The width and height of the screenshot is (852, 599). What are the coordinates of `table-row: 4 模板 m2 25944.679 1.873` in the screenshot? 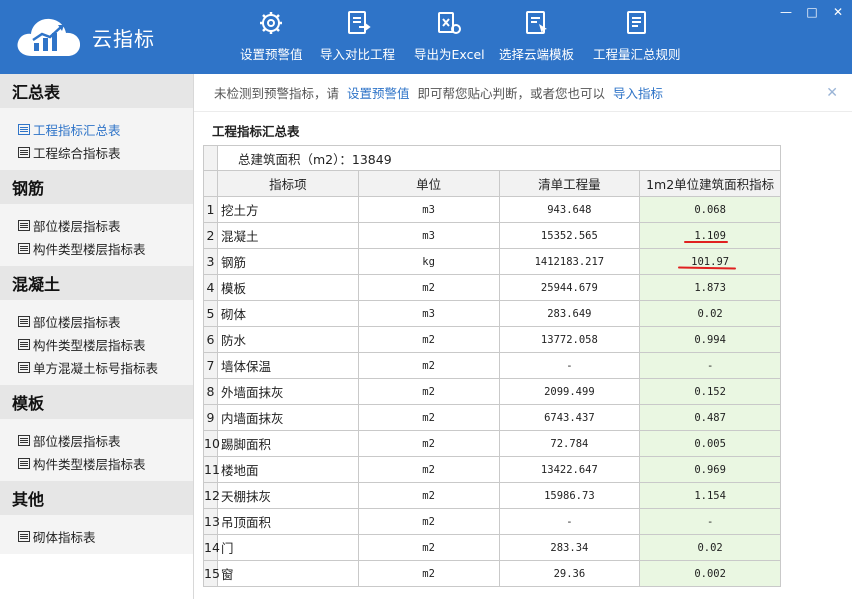 It's located at (492, 287).